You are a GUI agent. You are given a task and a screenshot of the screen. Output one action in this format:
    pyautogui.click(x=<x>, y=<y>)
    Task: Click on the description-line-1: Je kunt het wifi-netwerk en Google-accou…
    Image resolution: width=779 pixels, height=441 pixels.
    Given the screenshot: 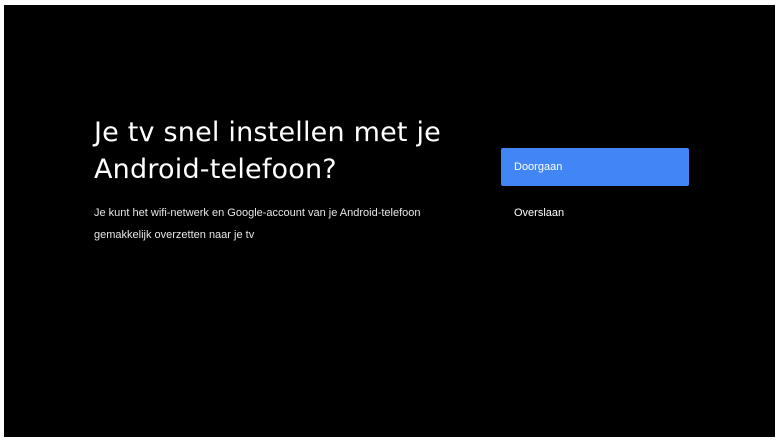 What is the action you would take?
    pyautogui.click(x=257, y=213)
    